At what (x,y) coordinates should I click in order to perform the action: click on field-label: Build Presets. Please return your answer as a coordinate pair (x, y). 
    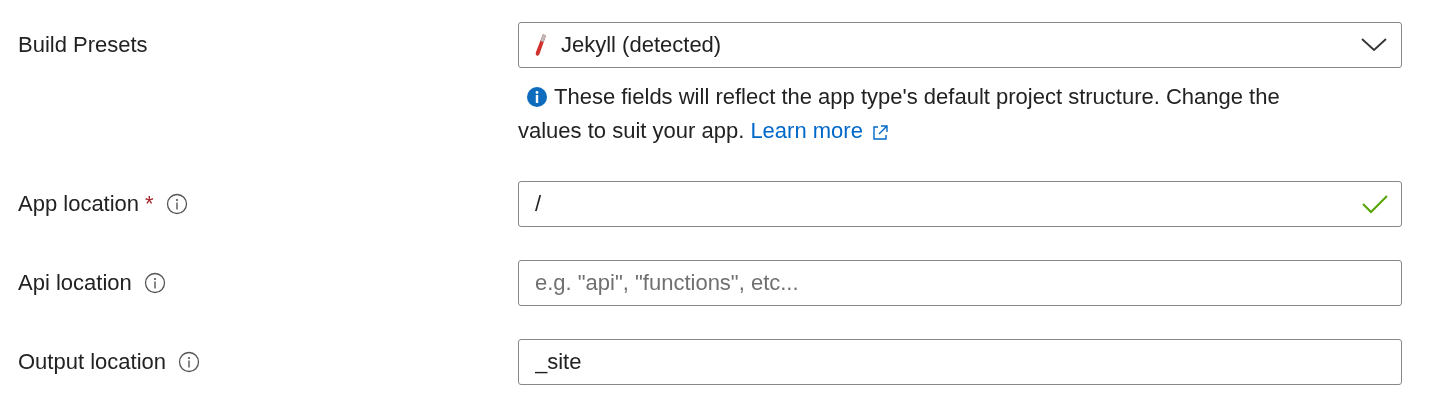
    Looking at the image, I should click on (83, 45).